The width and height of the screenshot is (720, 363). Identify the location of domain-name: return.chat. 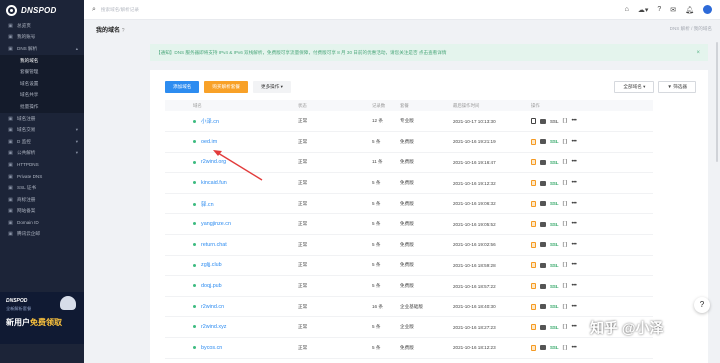
(214, 245).